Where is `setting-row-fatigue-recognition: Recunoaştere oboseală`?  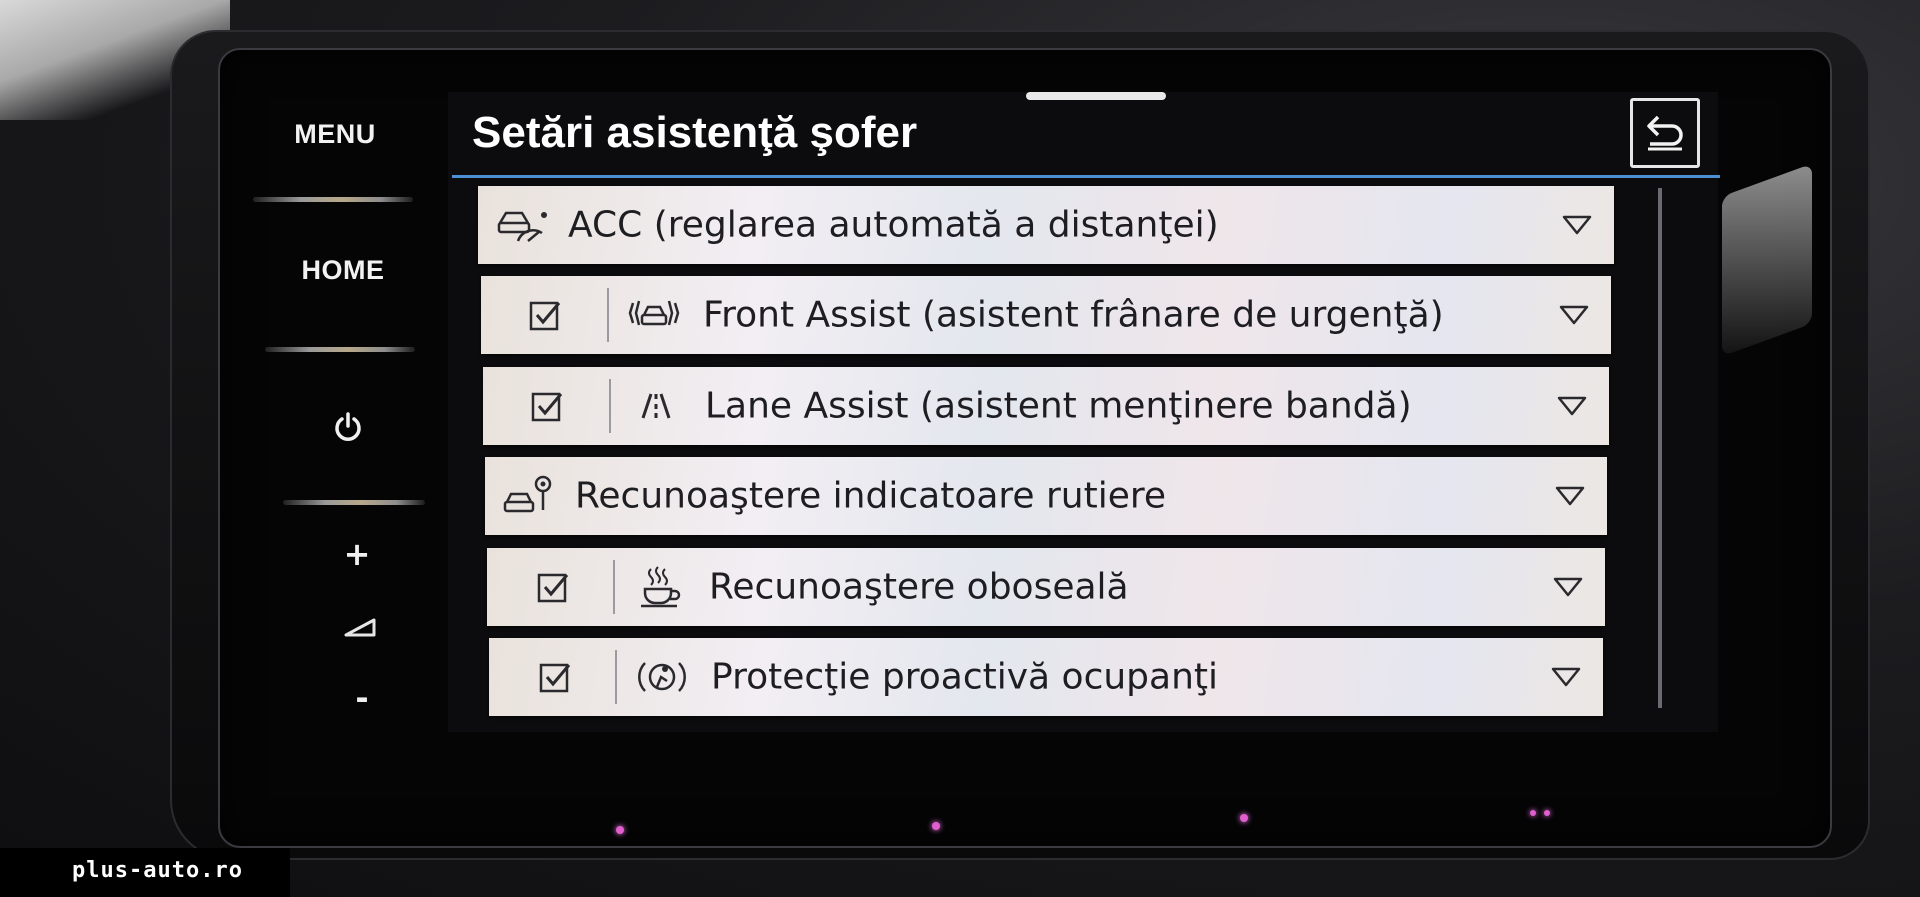
setting-row-fatigue-recognition: Recunoaştere oboseală is located at coordinates (1046, 587).